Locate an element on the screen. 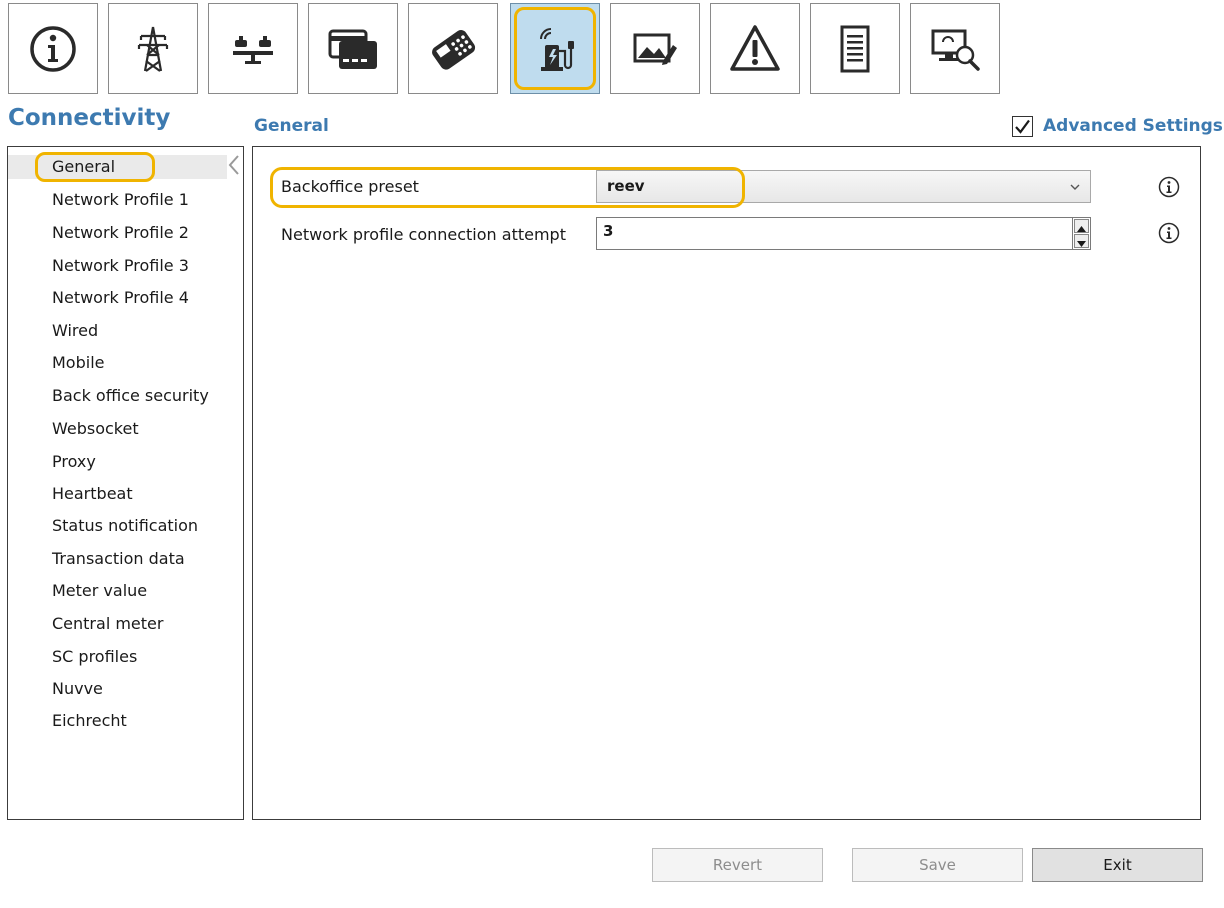  document-icon is located at coordinates (855, 48).